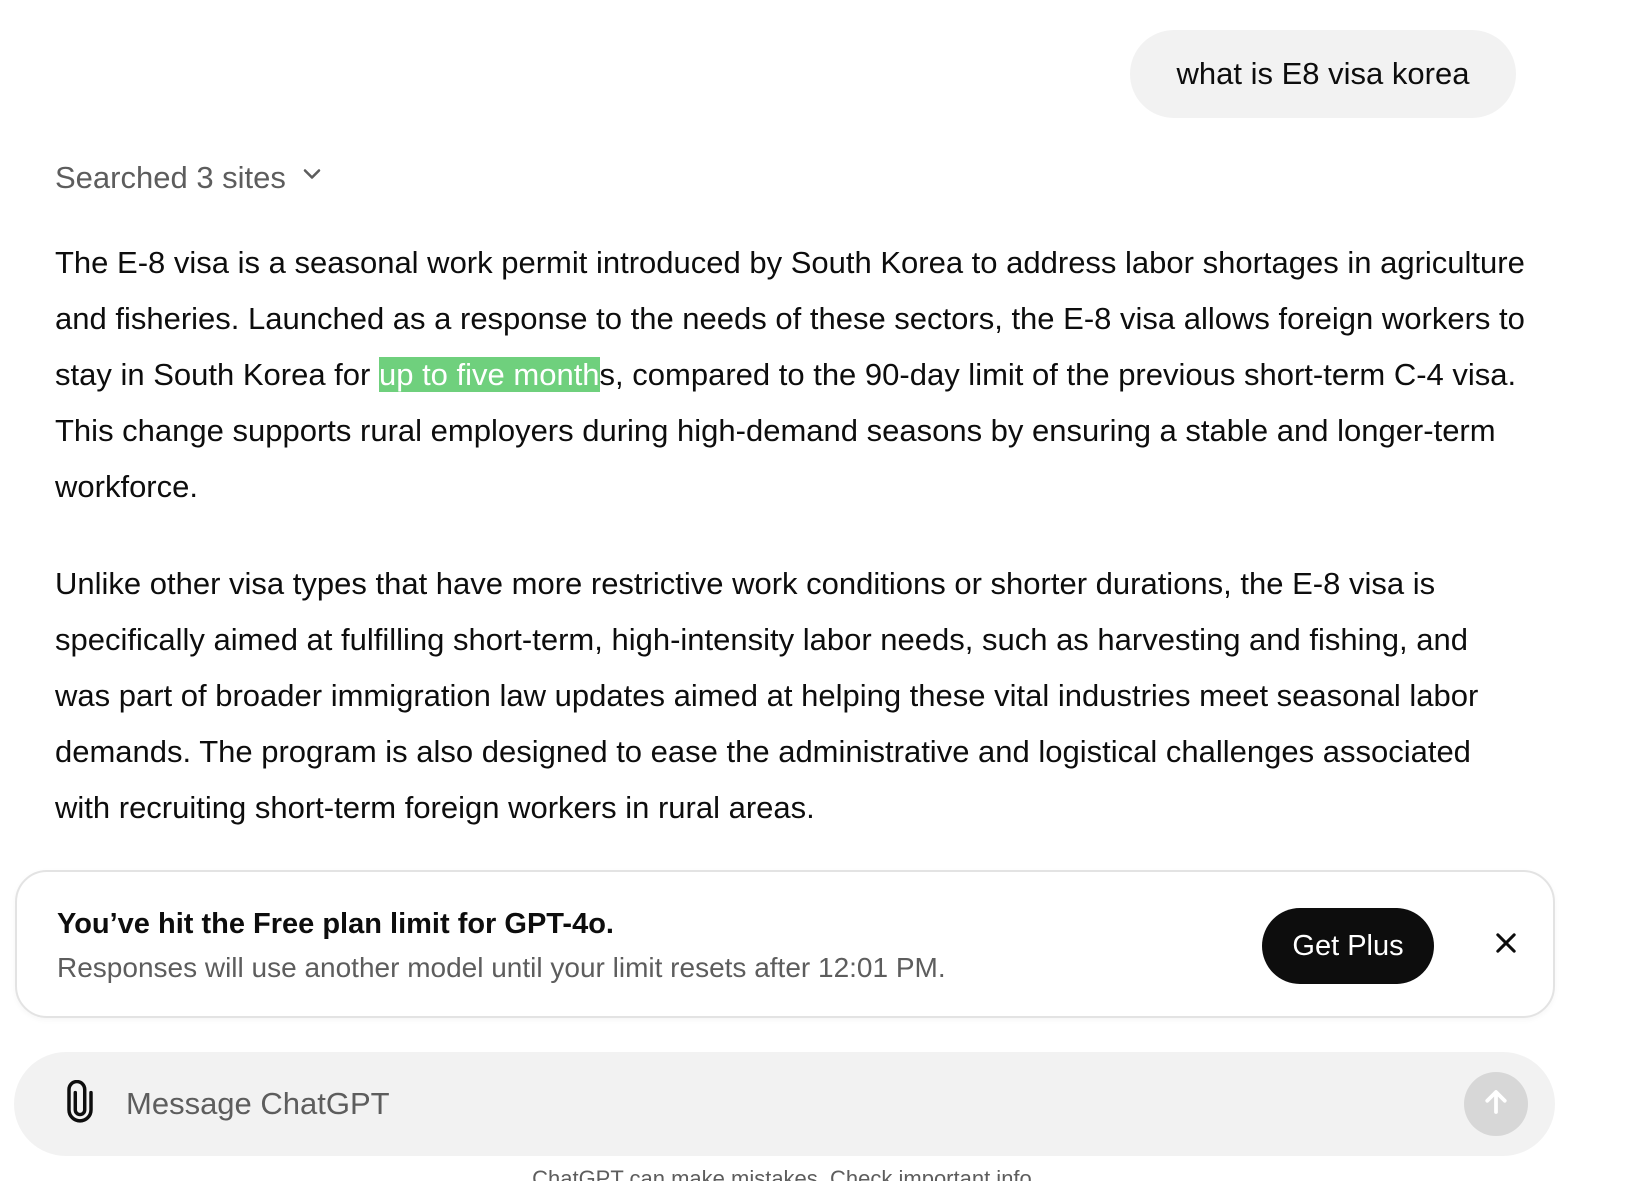  I want to click on searched-sites-toggle: Searched 3 sites, so click(190, 178).